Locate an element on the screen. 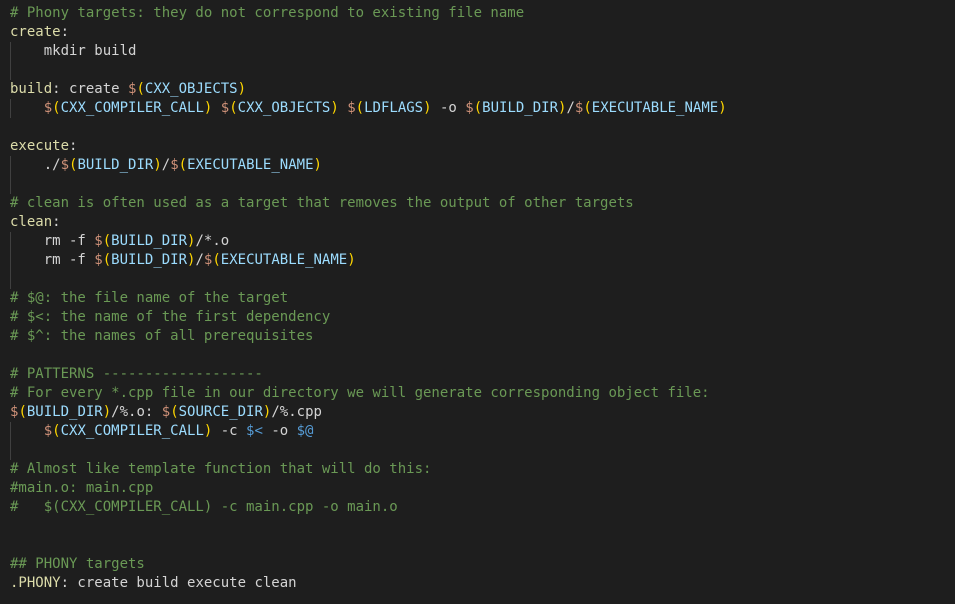 This screenshot has width=955, height=604. code-line: #main.o: main.cpp is located at coordinates (477, 488).